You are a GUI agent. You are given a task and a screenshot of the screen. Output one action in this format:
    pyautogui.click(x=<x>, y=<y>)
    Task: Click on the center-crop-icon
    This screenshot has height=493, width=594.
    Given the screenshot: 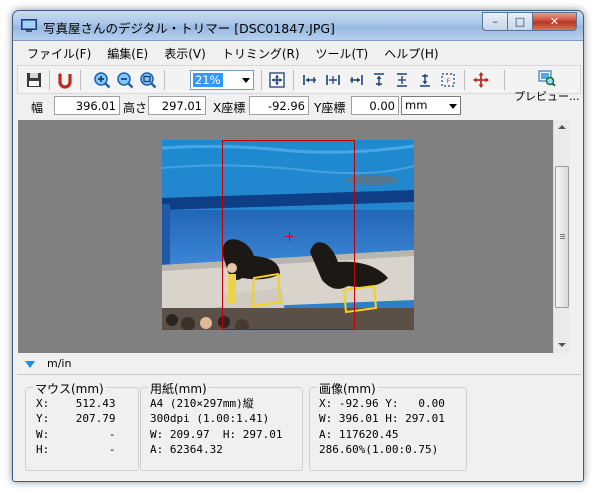 What is the action you would take?
    pyautogui.click(x=277, y=80)
    